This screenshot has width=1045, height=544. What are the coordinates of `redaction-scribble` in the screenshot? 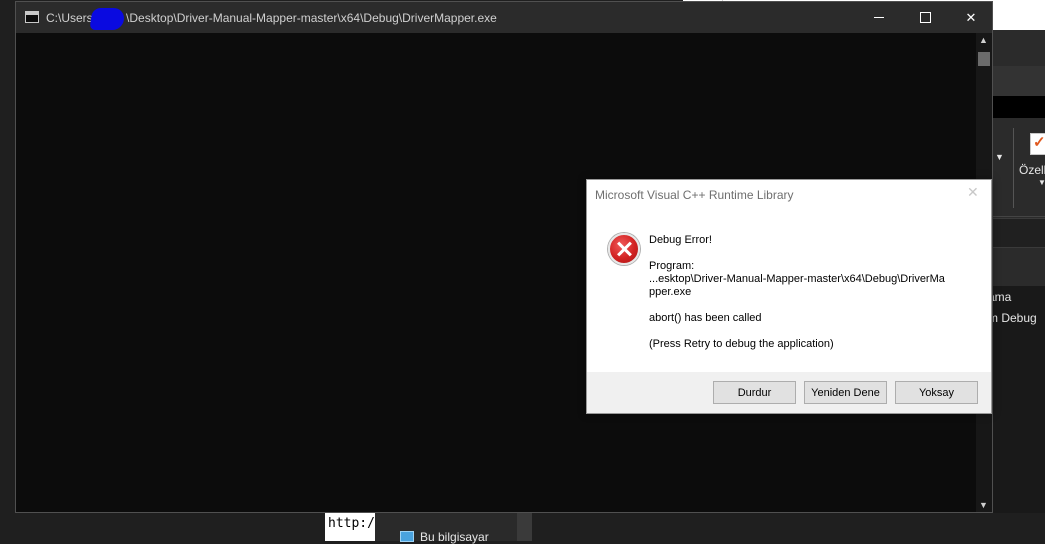 It's located at (107, 19).